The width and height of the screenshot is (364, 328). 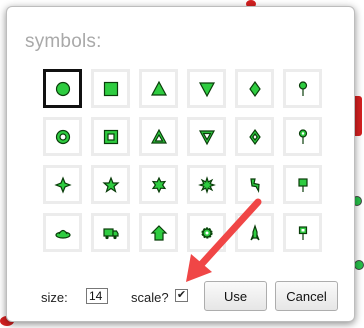 I want to click on flag-icon, so click(x=303, y=185).